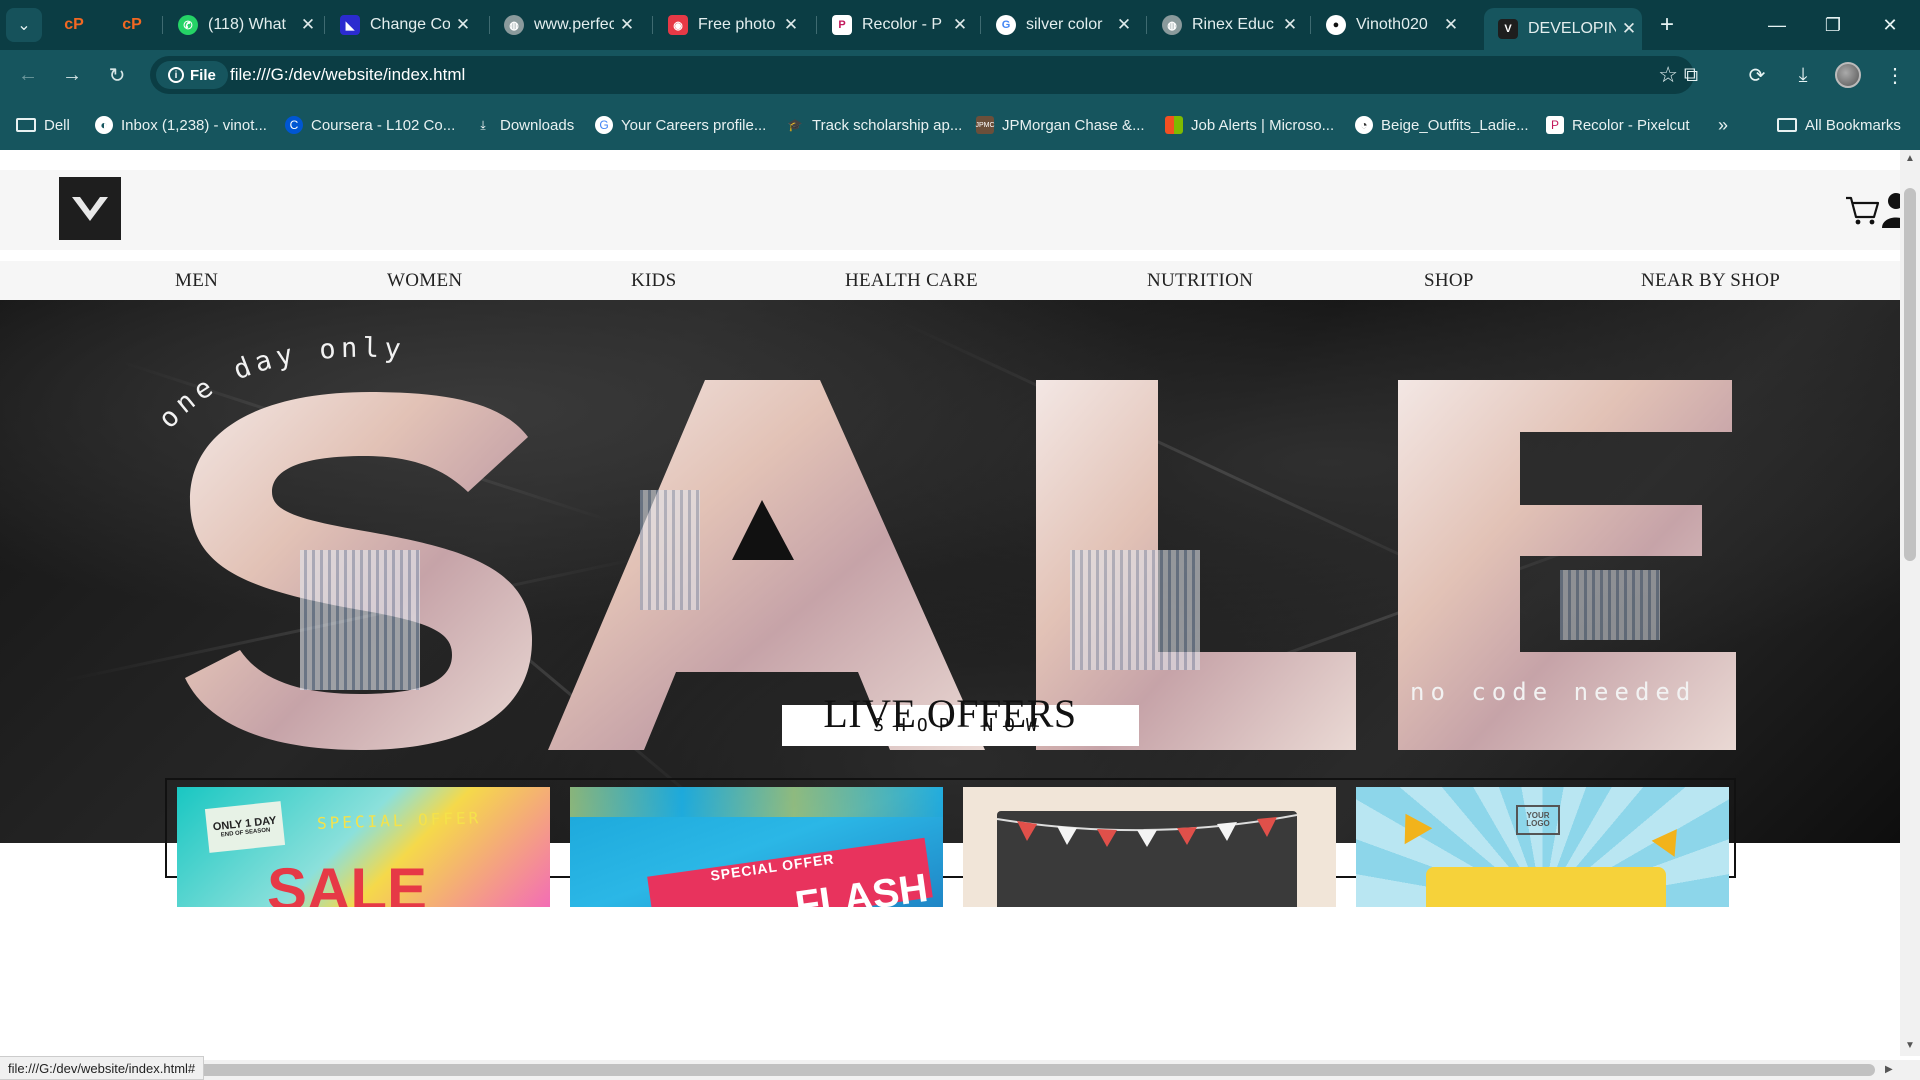 This screenshot has width=1920, height=1080. What do you see at coordinates (347, 75) in the screenshot?
I see `url-text: file:///G:/dev/website/index.html` at bounding box center [347, 75].